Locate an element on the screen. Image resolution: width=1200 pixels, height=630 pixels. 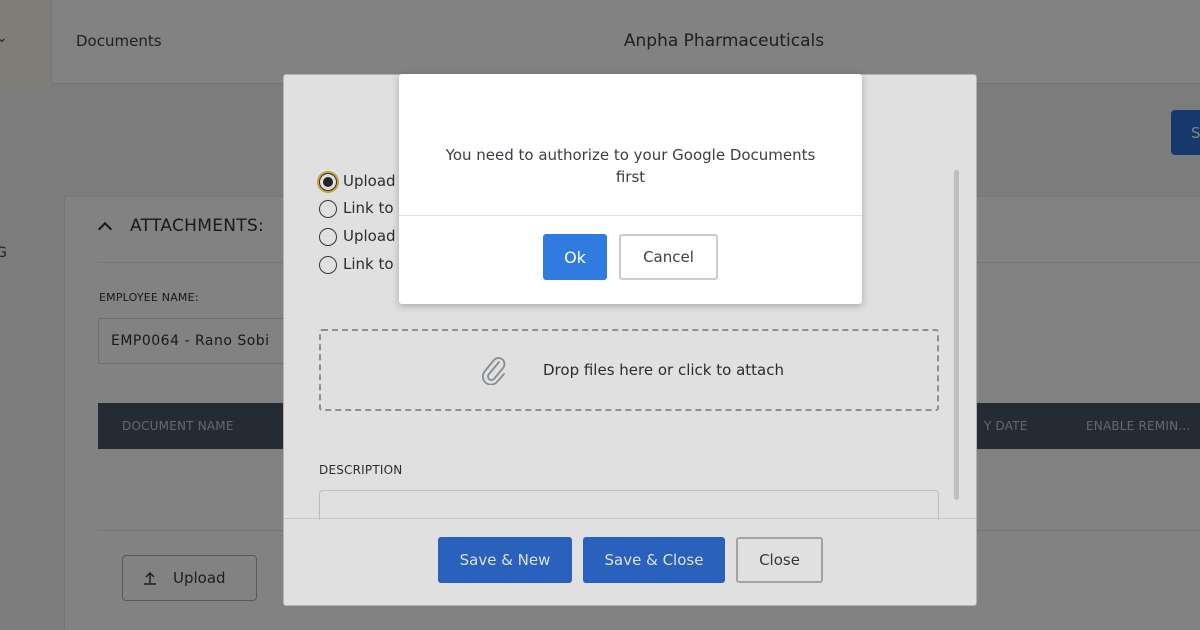
cancel-button: Cancel is located at coordinates (668, 257).